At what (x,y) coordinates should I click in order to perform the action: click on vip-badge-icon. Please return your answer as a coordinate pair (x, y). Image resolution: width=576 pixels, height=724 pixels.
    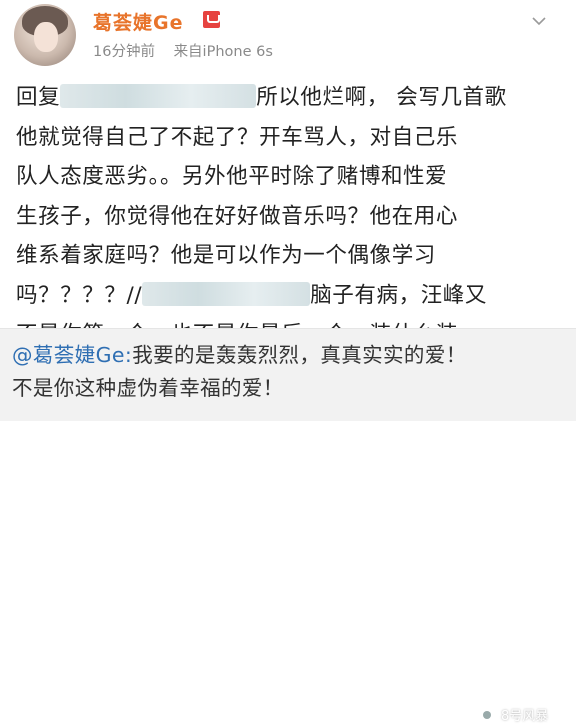
    Looking at the image, I should click on (211, 19).